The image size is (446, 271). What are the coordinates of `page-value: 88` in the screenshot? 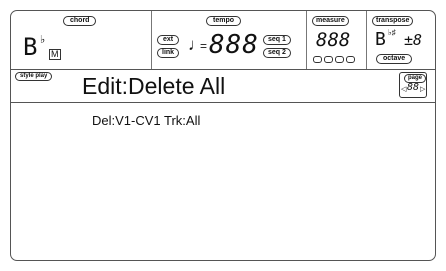 It's located at (413, 87).